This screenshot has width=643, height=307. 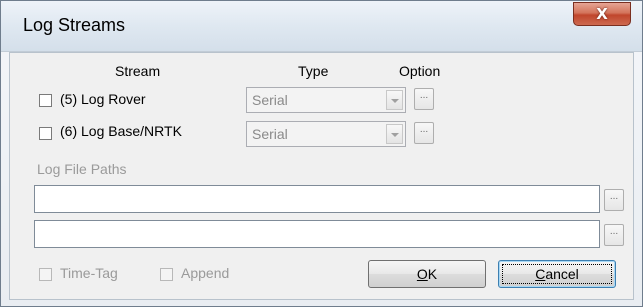 I want to click on log-base-nrtk-type-select: Serial, so click(x=326, y=134).